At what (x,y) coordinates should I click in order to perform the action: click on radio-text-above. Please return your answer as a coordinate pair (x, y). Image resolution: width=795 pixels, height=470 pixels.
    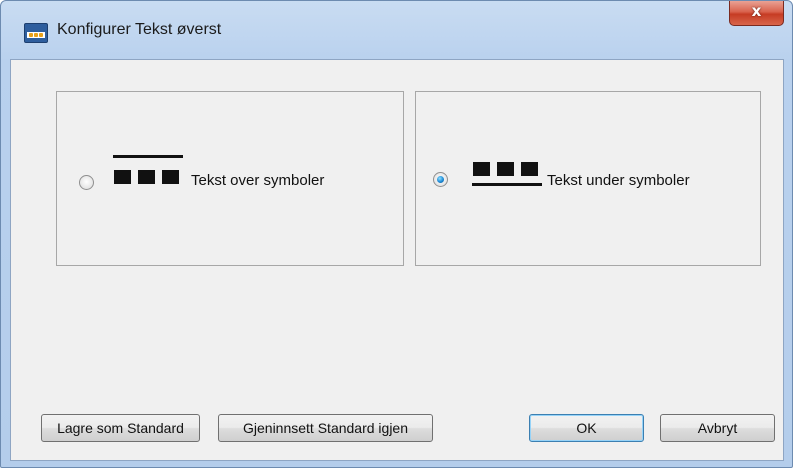
    Looking at the image, I should click on (86, 182).